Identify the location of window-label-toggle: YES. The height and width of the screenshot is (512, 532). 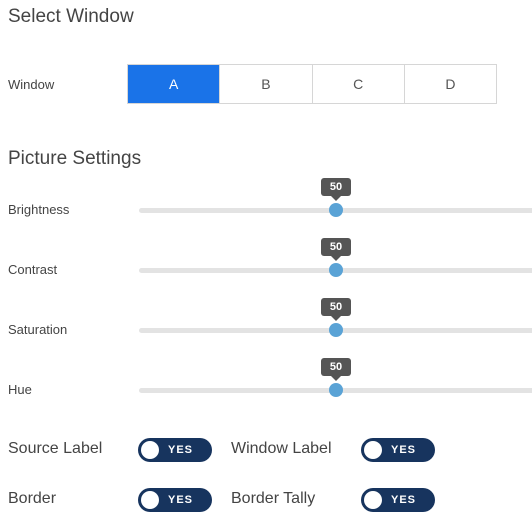
(398, 450).